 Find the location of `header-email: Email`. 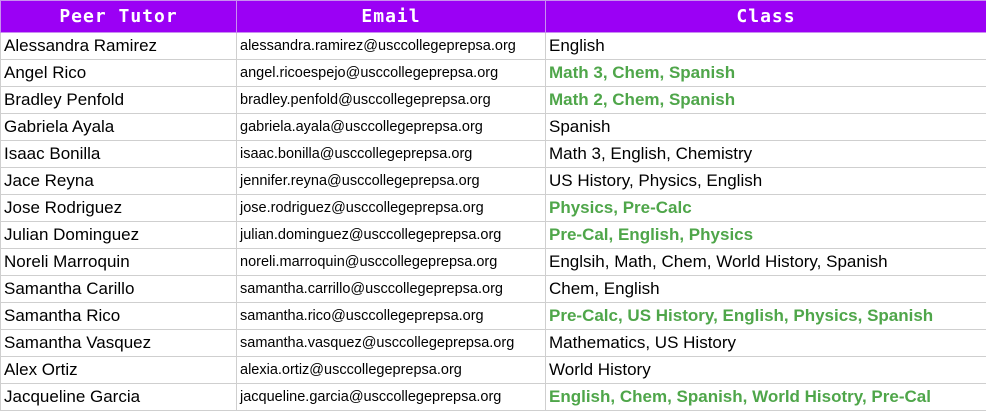

header-email: Email is located at coordinates (391, 16).